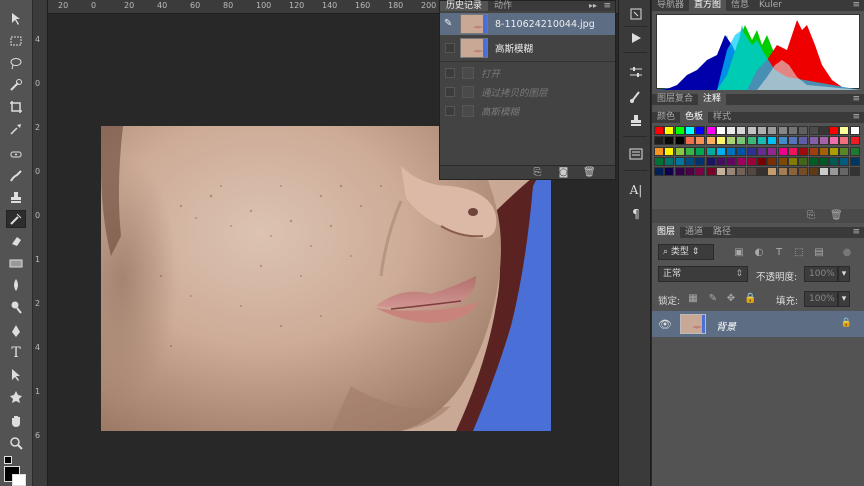  I want to click on shape-filter-icon: ⬚, so click(799, 253).